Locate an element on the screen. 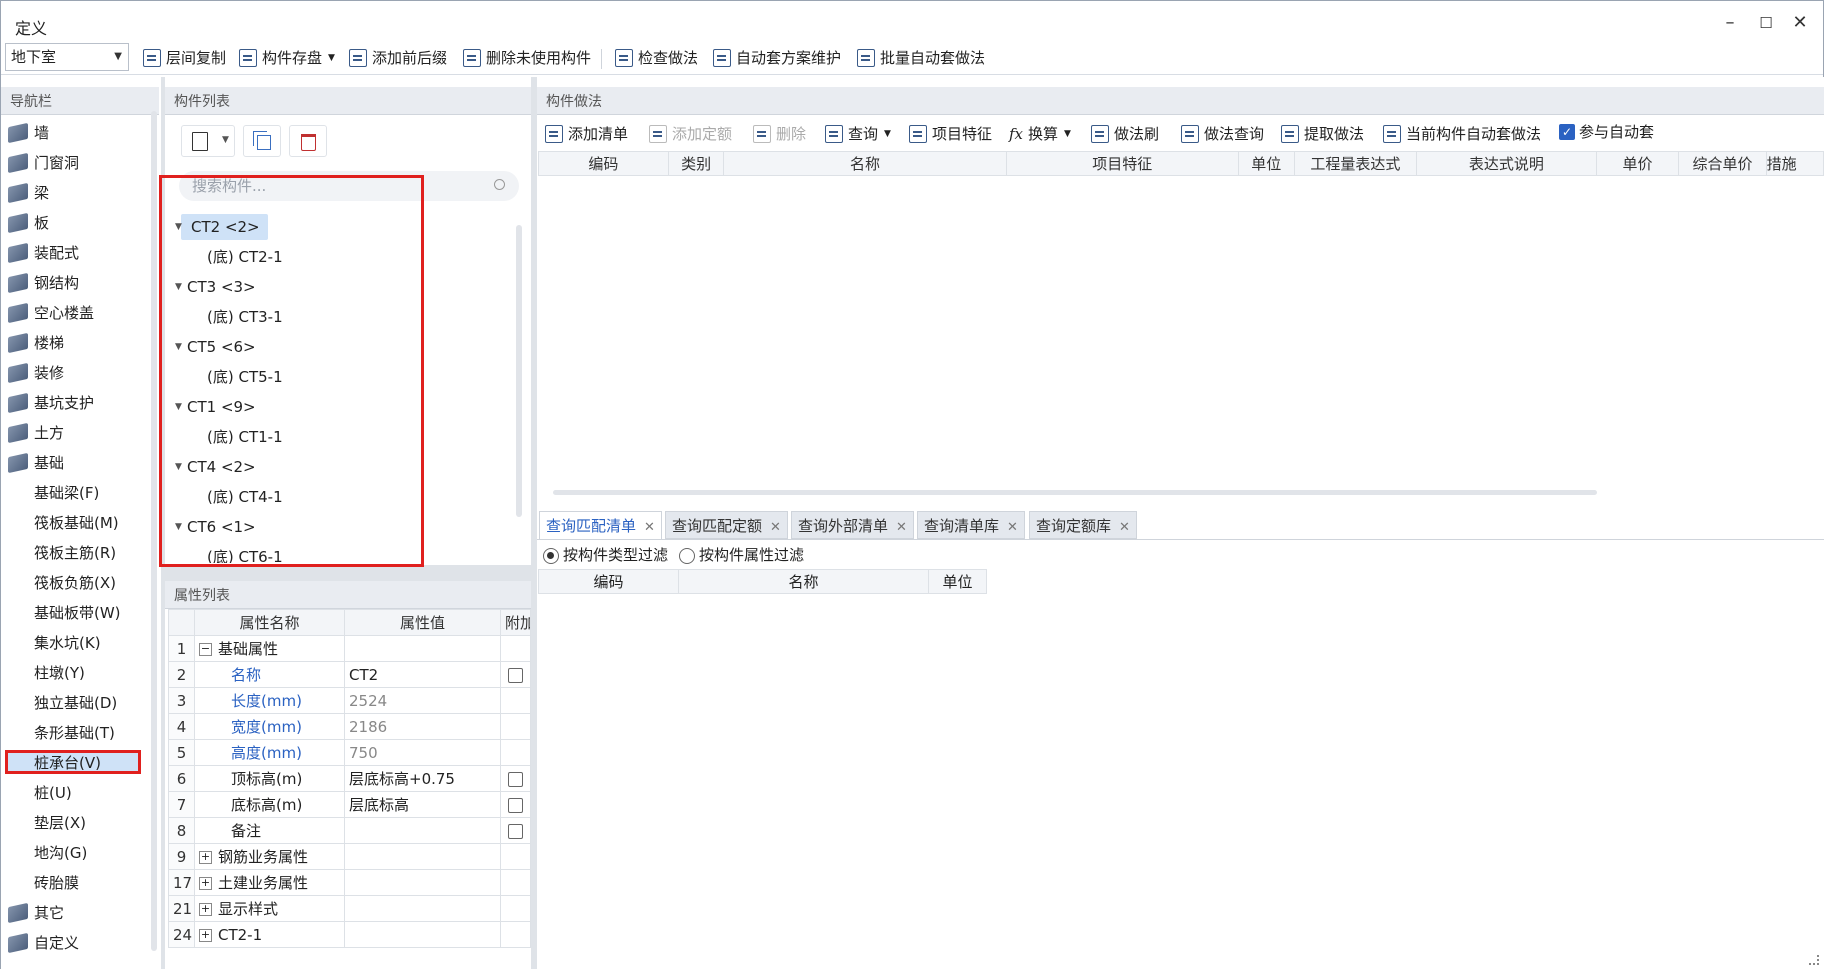 The width and height of the screenshot is (1824, 969). table-row: 9 + 钢筋业务属性 is located at coordinates (349, 856).